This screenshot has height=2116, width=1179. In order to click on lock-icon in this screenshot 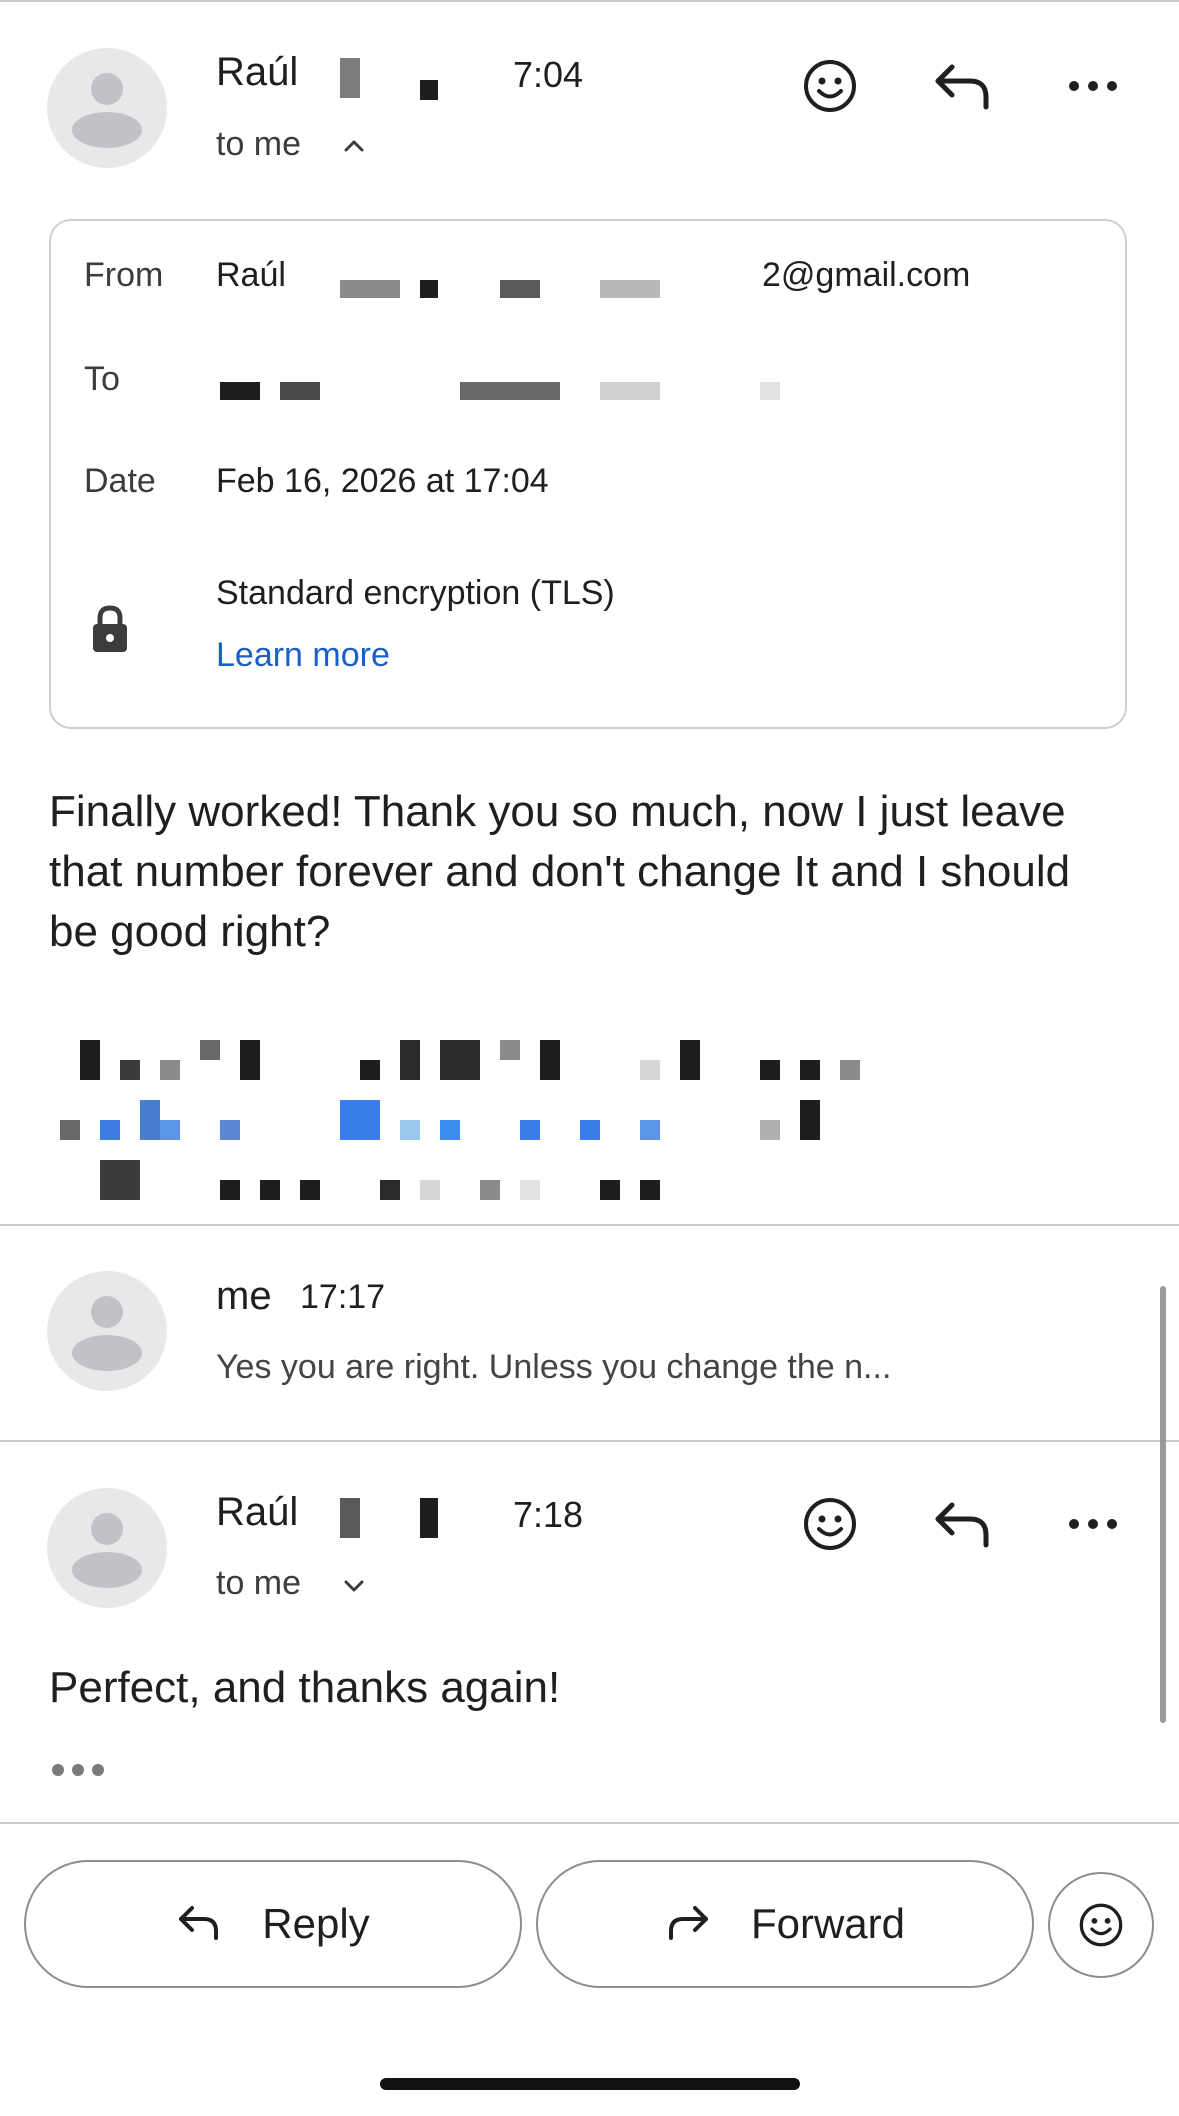, I will do `click(110, 631)`.